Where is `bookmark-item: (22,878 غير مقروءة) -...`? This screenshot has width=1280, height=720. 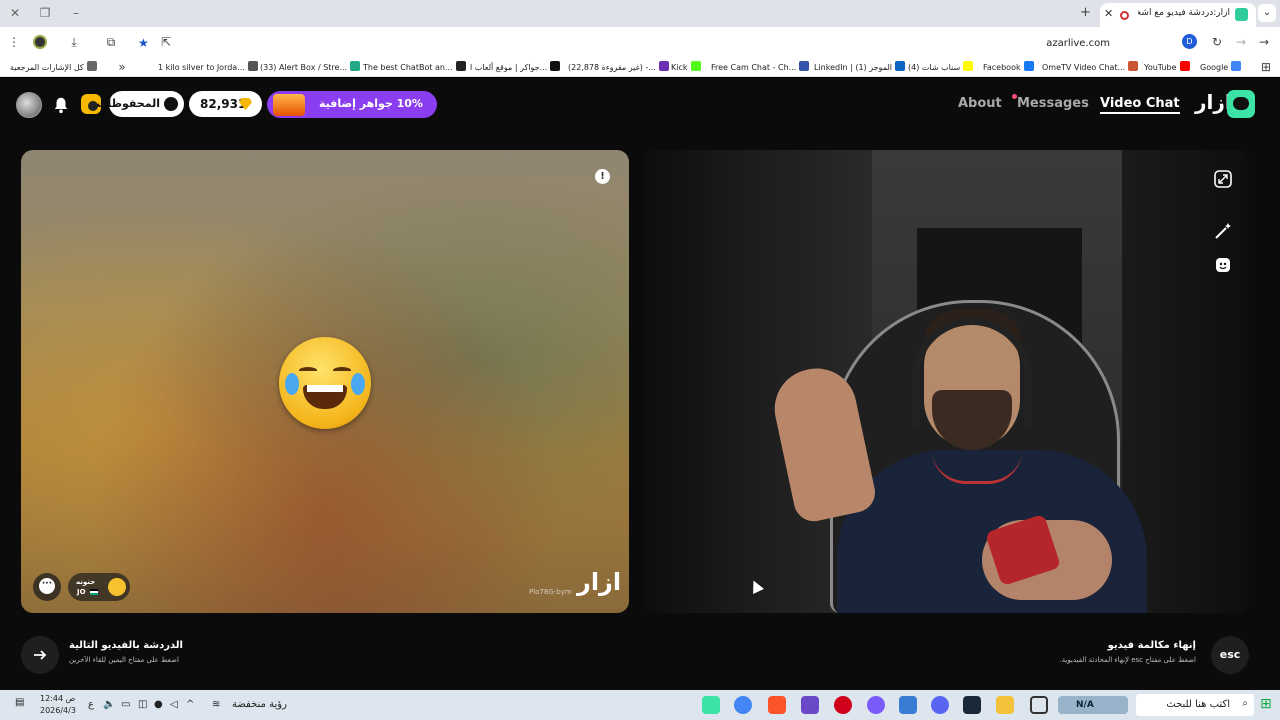 bookmark-item: (22,878 غير مقروءة) -... is located at coordinates (618, 66).